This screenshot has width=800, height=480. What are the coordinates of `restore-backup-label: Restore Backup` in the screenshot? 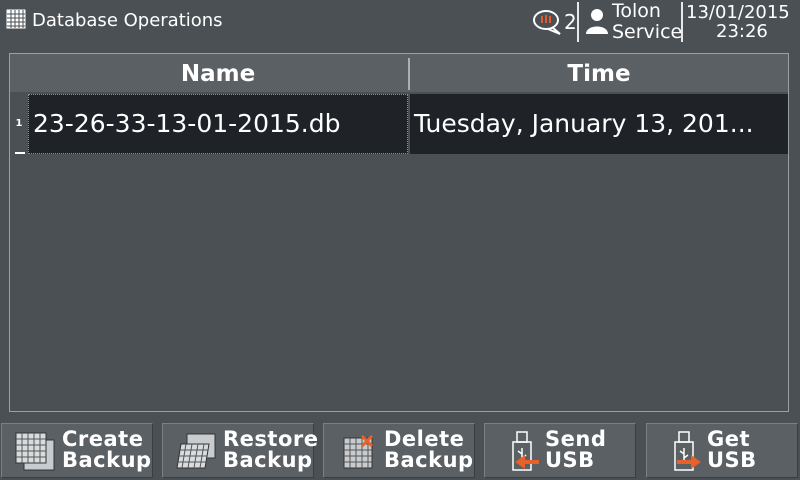 It's located at (271, 449).